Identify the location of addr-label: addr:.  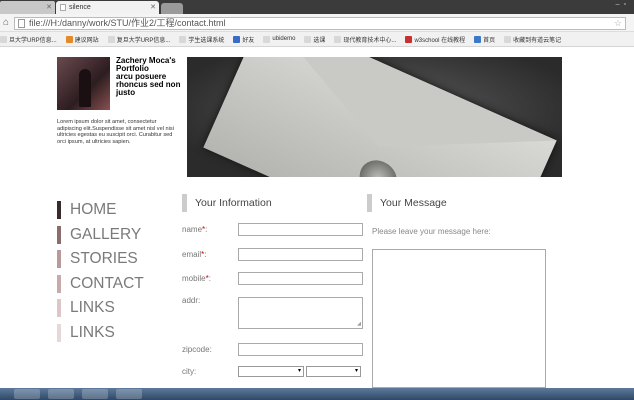
(191, 300).